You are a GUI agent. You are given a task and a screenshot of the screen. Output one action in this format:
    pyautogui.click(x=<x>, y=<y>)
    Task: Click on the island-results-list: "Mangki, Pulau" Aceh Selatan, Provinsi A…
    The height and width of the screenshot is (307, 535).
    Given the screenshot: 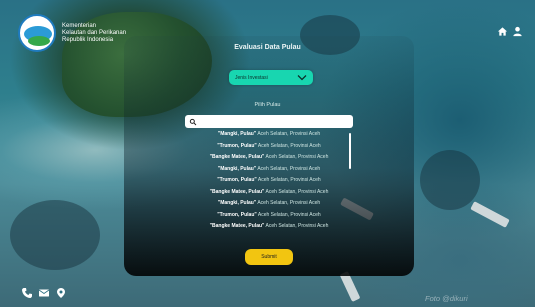 What is the action you would take?
    pyautogui.click(x=269, y=180)
    